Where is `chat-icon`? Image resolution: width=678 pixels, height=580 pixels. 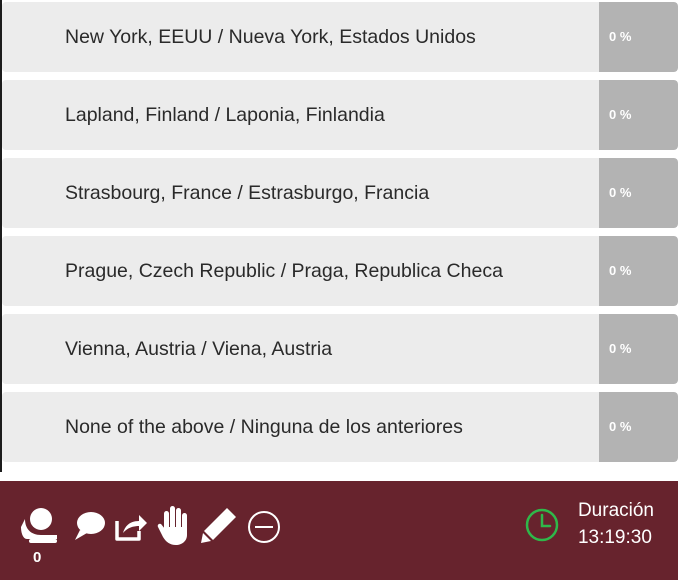 chat-icon is located at coordinates (90, 526).